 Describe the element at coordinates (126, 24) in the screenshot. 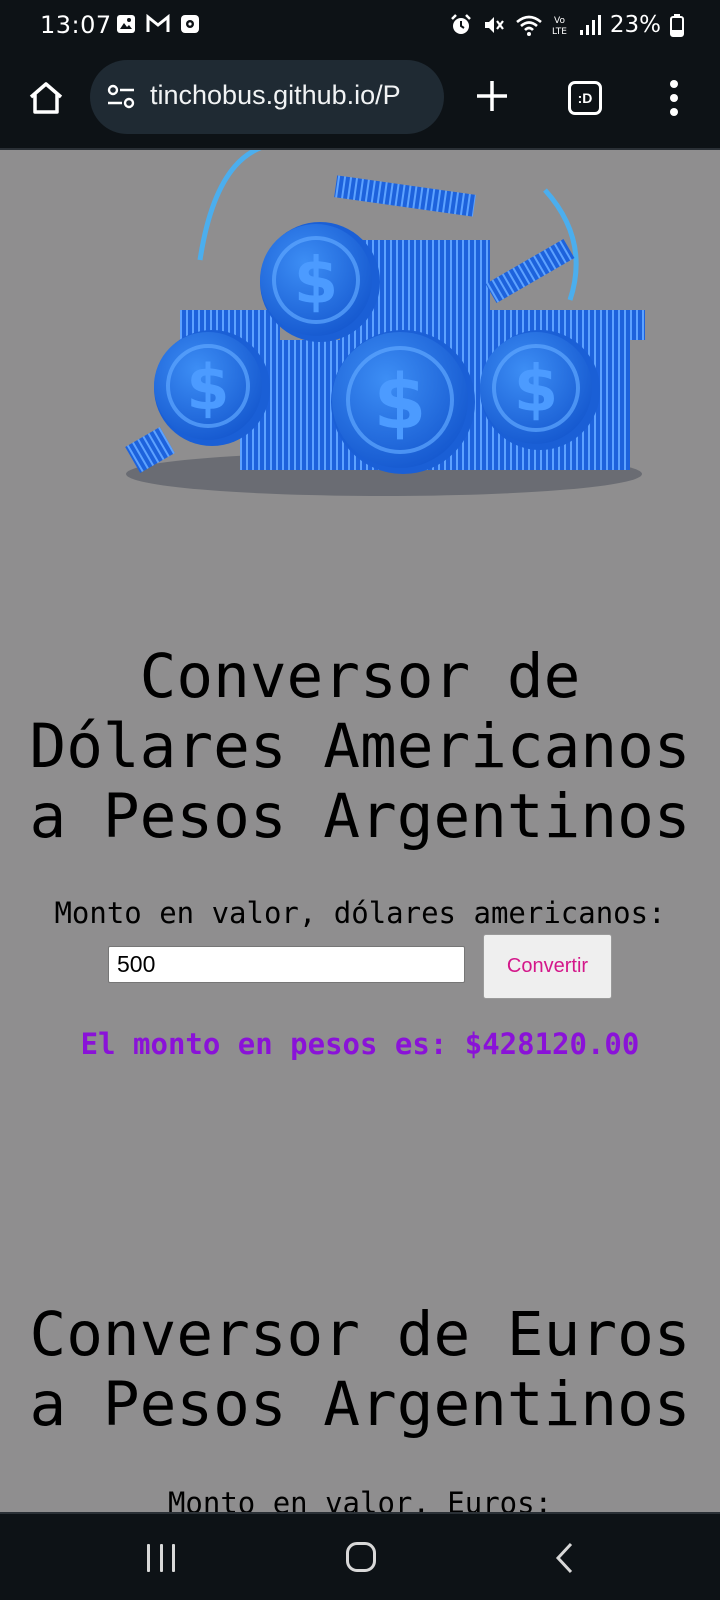

I see `gallery-icon` at that location.